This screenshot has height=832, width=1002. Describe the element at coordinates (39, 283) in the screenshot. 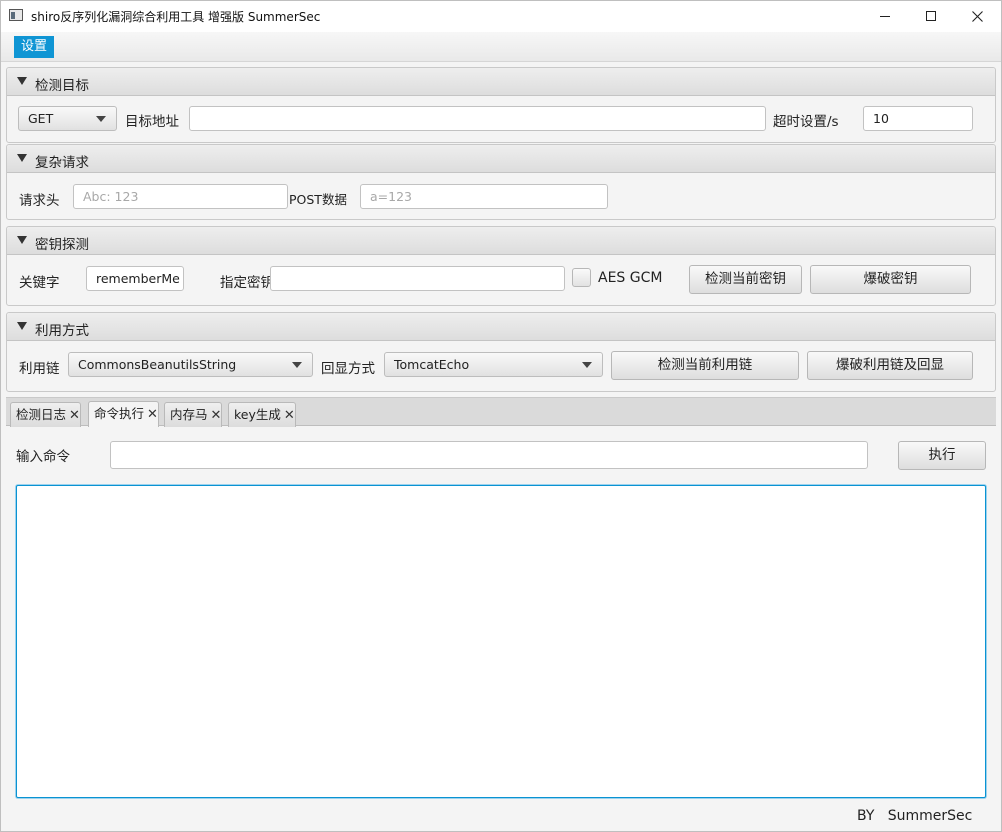

I see `keyword-label: 关键字` at that location.